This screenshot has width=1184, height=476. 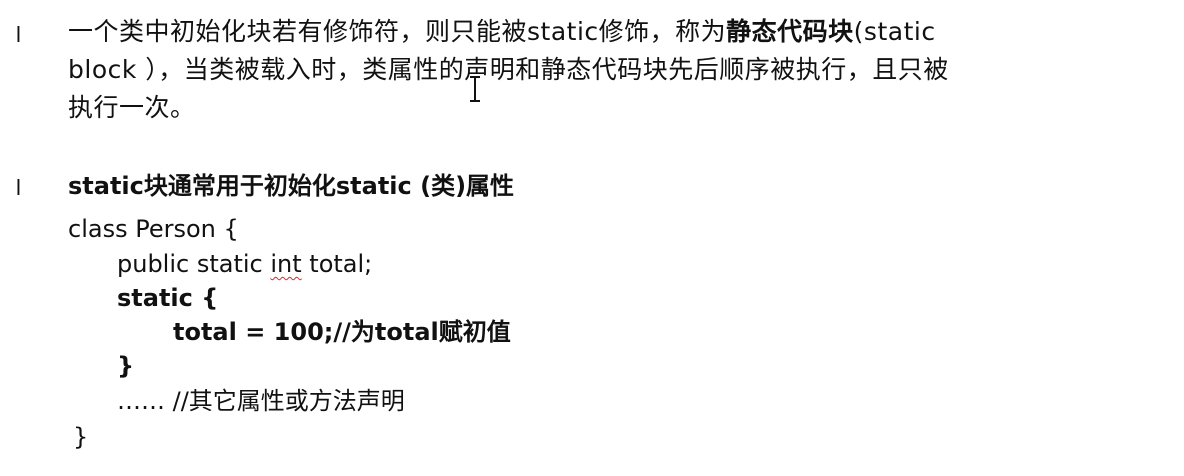 What do you see at coordinates (894, 31) in the screenshot?
I see `paragraph-text-end: (static` at bounding box center [894, 31].